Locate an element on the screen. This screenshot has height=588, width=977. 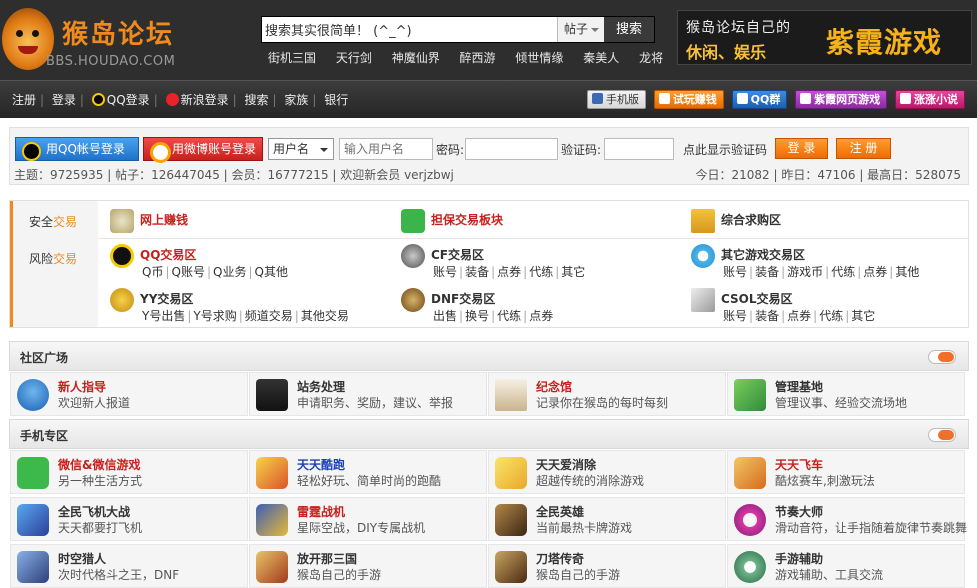
banner-line2: 休闲、娱乐 is located at coordinates (726, 52).